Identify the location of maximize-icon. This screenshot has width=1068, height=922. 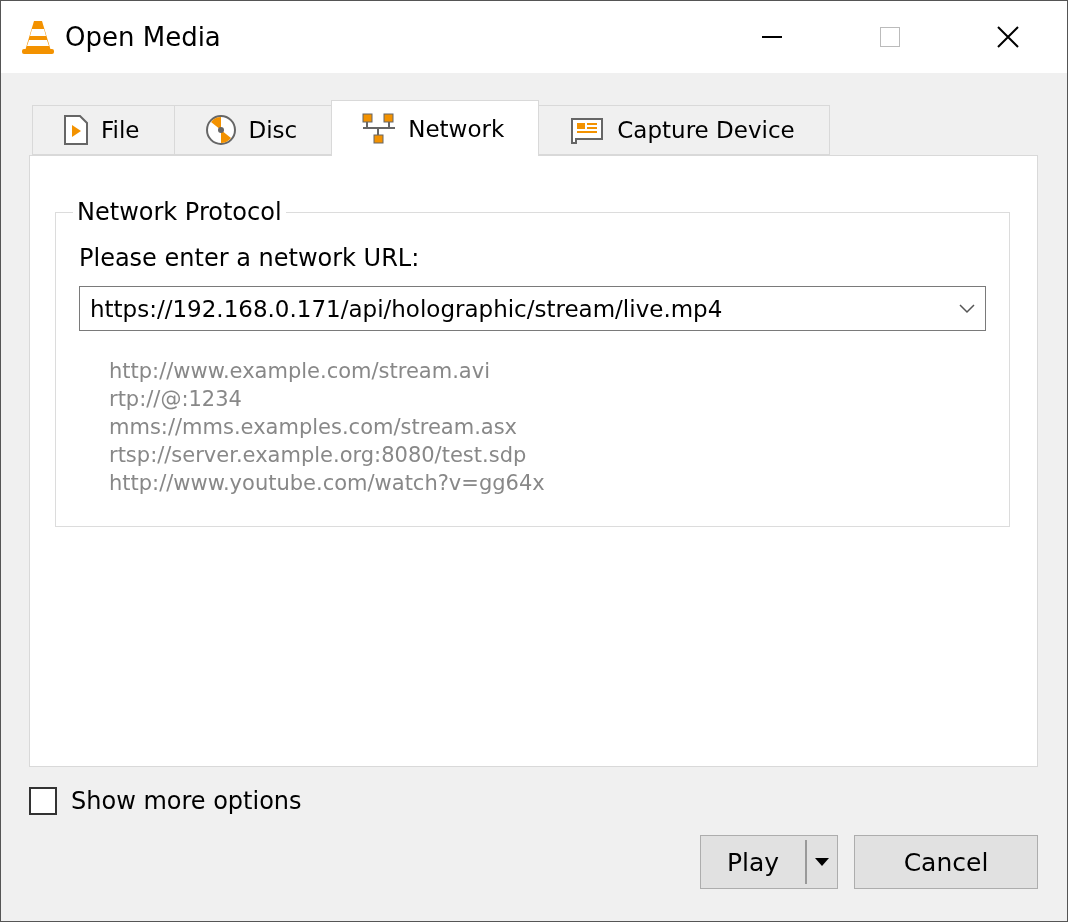
(890, 37).